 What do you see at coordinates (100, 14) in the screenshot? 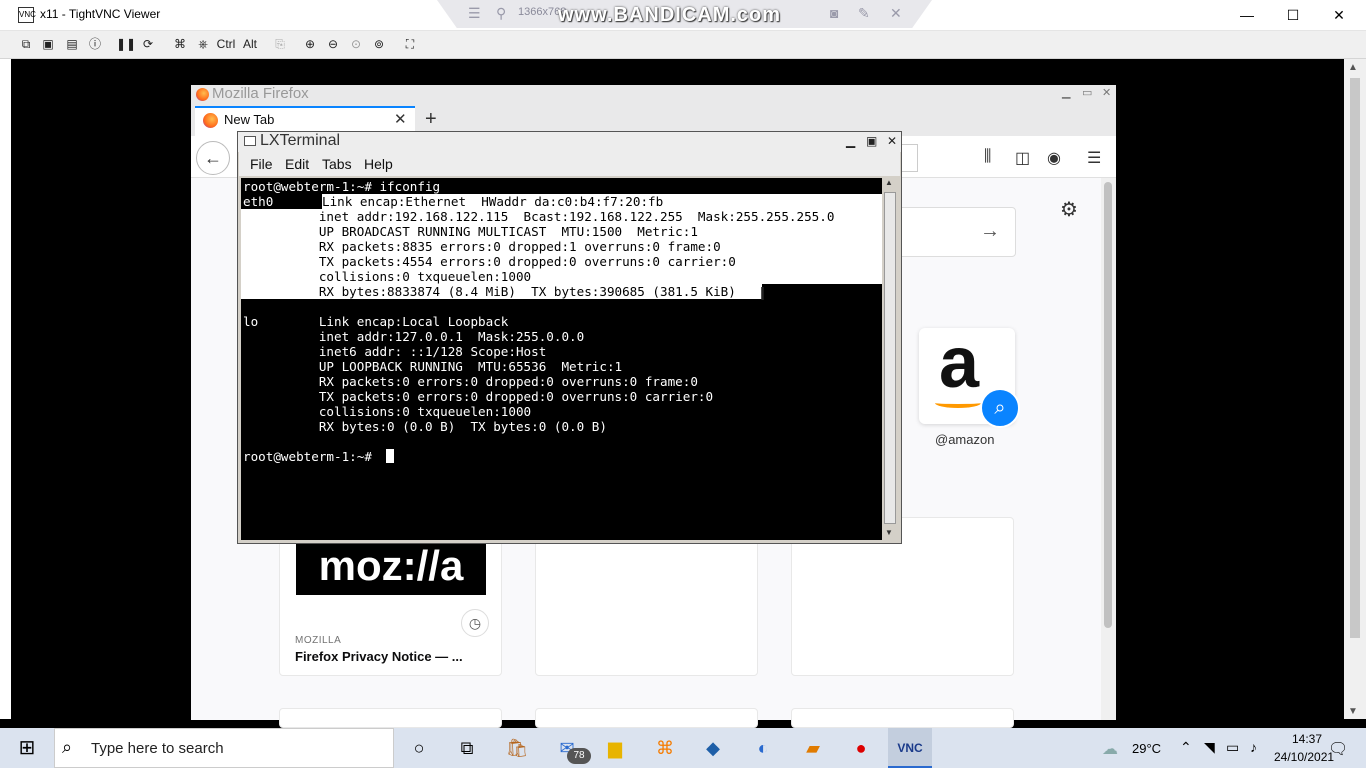
I see `vnc-window-title: x11 - TightVNC Viewer` at bounding box center [100, 14].